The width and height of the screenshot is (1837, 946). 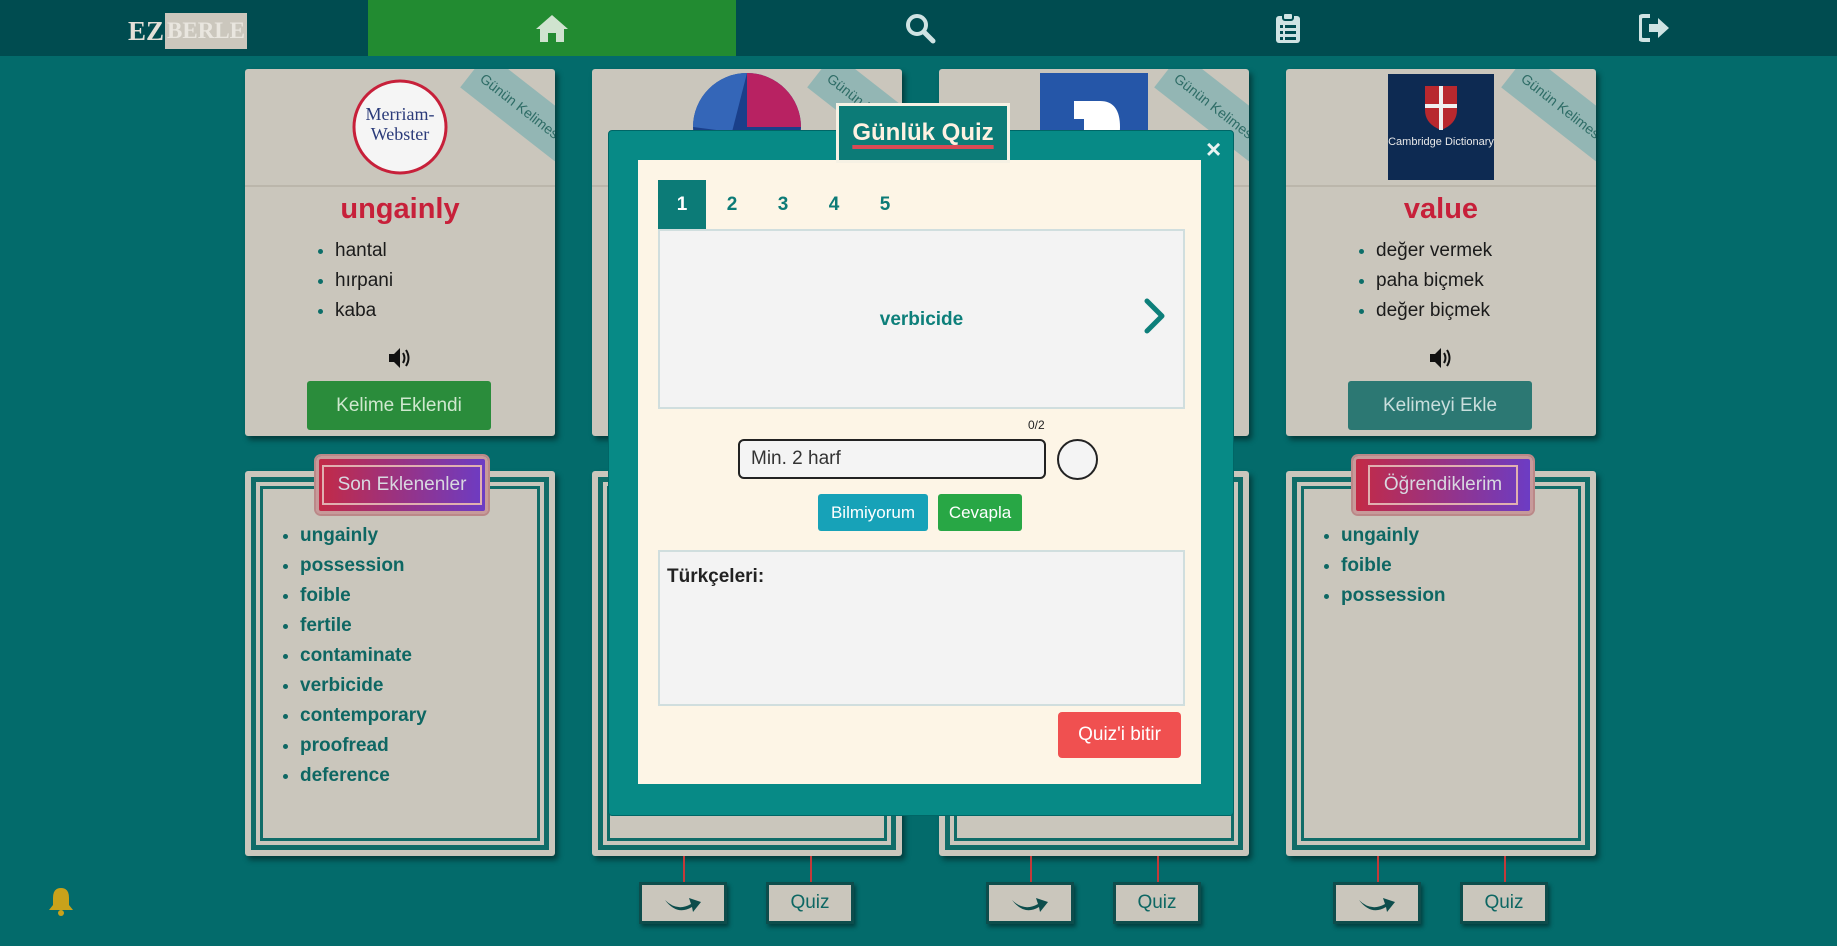 I want to click on learned-words-title: Öğrendiklerim, so click(x=1443, y=485).